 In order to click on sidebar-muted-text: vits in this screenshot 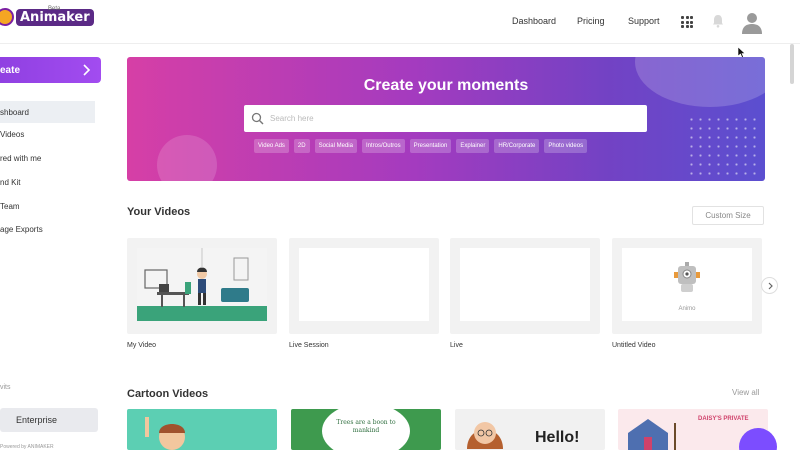, I will do `click(5, 387)`.